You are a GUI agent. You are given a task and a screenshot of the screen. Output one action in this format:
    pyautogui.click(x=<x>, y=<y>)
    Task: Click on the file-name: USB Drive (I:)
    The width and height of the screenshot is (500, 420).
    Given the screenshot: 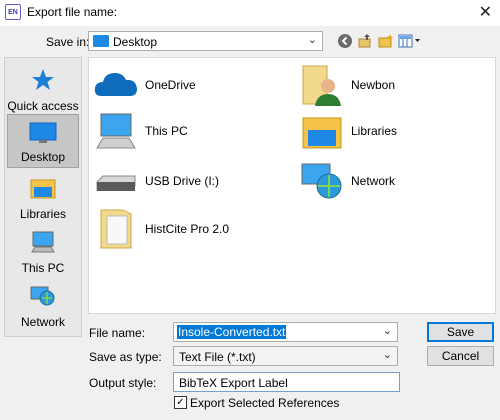 What is the action you would take?
    pyautogui.click(x=182, y=181)
    